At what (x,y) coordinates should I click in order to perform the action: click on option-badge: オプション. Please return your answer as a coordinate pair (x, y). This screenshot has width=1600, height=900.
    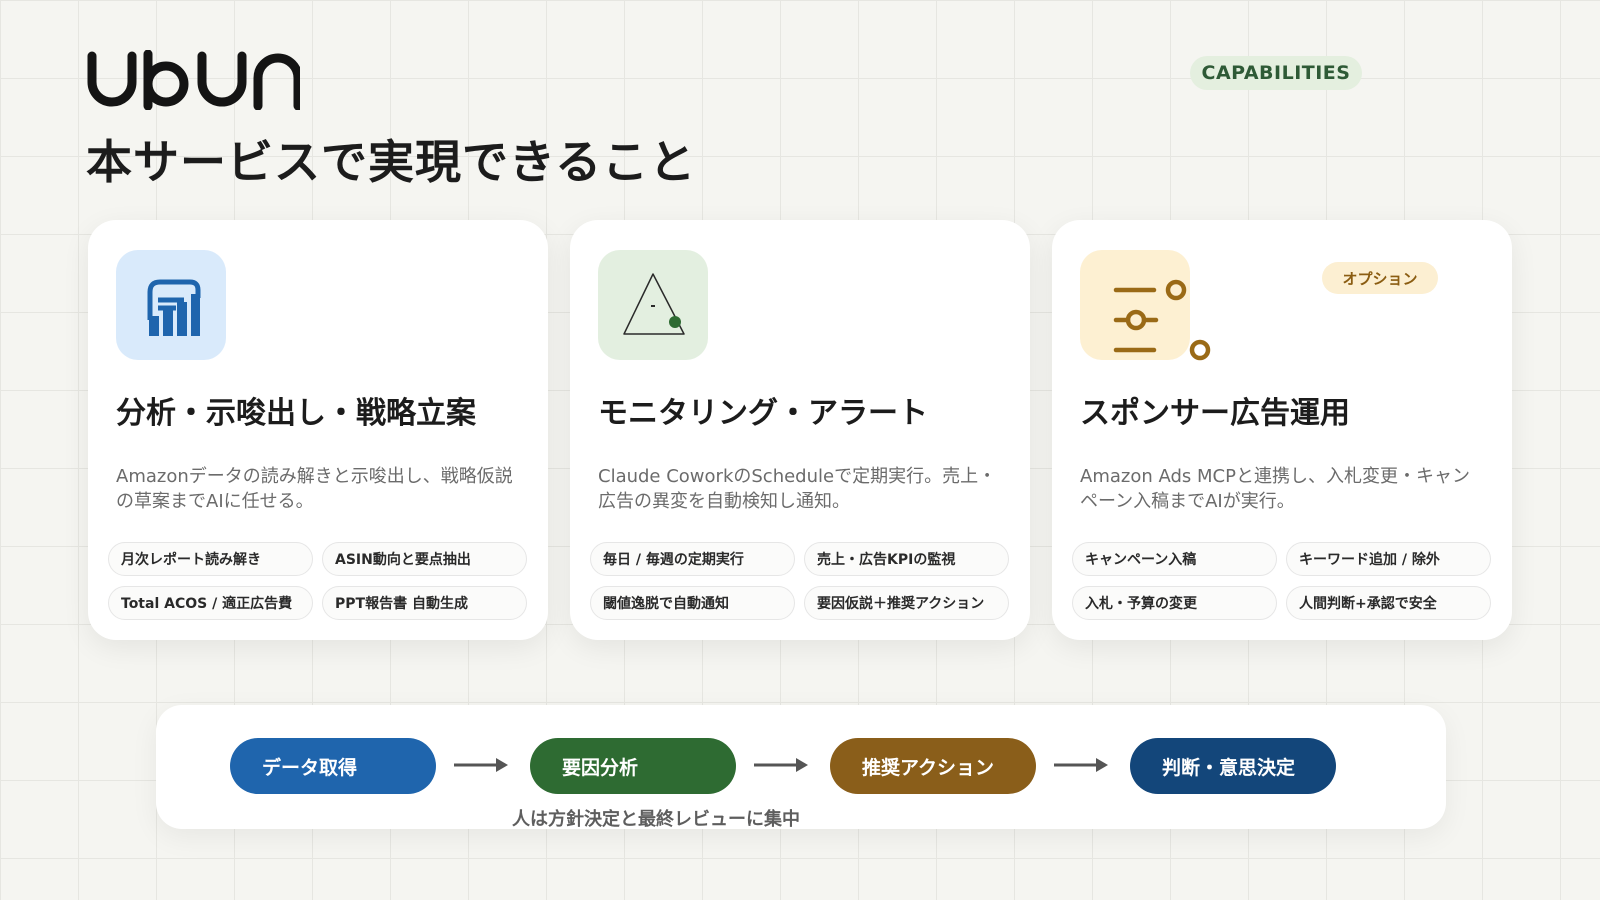
    Looking at the image, I should click on (1380, 278).